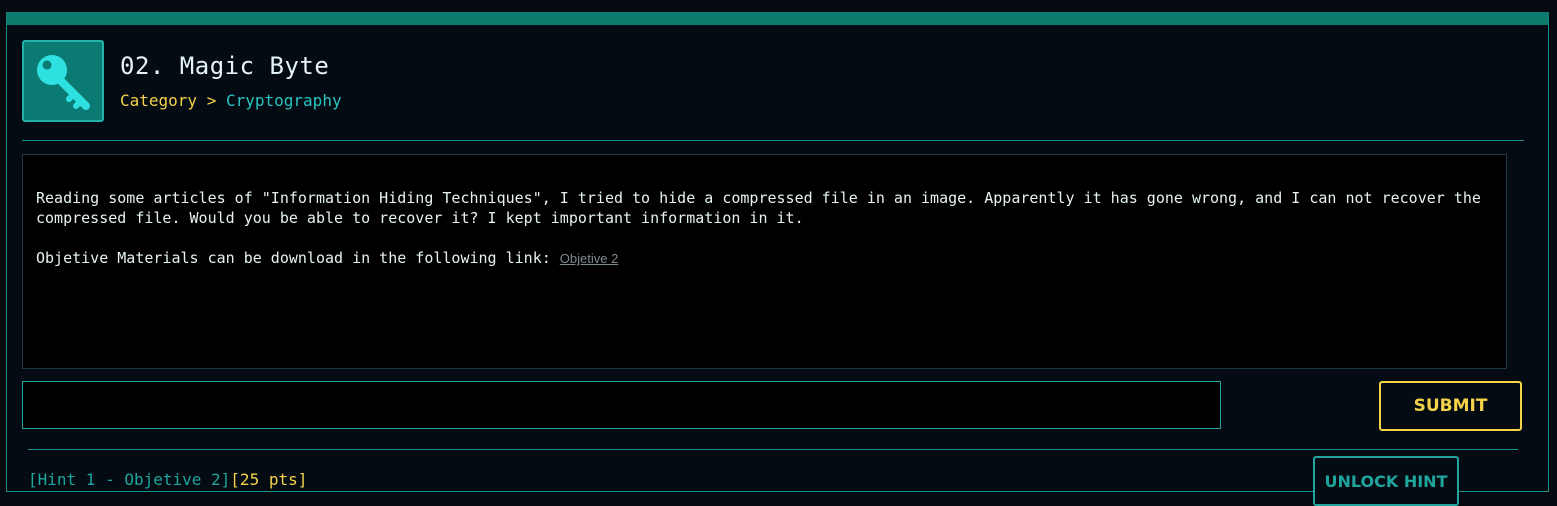 This screenshot has height=506, width=1557. I want to click on submit-button: SUBMIT, so click(1450, 406).